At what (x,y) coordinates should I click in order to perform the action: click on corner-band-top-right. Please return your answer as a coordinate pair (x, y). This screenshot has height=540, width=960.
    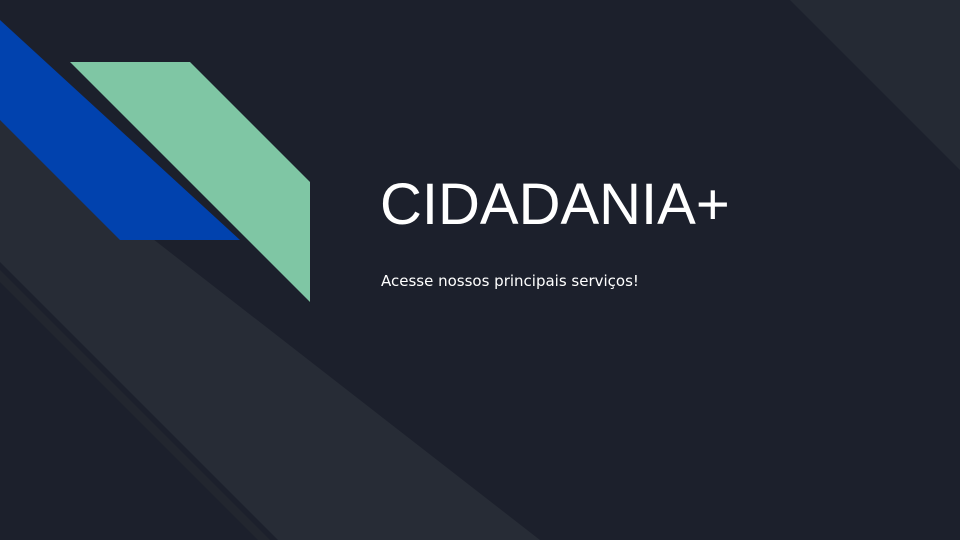
    Looking at the image, I should click on (875, 85).